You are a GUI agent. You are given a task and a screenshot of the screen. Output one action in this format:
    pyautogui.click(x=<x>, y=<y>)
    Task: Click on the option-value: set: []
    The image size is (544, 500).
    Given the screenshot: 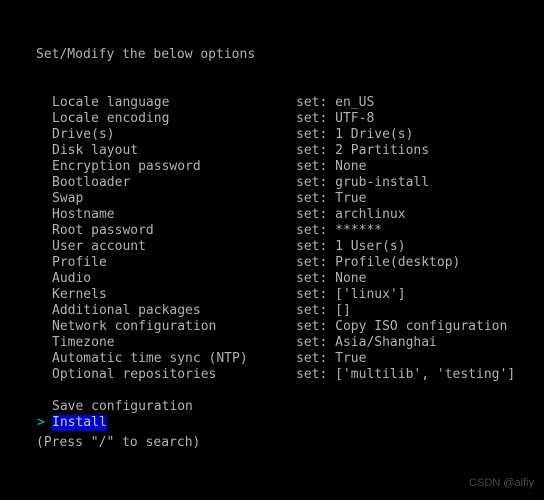 What is the action you would take?
    pyautogui.click(x=323, y=310)
    